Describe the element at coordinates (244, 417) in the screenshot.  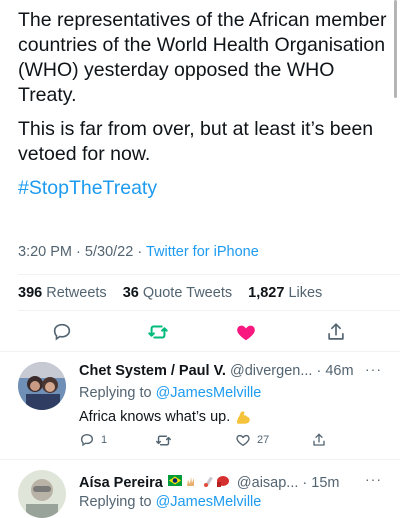
I see `flexed-biceps-emoji-icon` at that location.